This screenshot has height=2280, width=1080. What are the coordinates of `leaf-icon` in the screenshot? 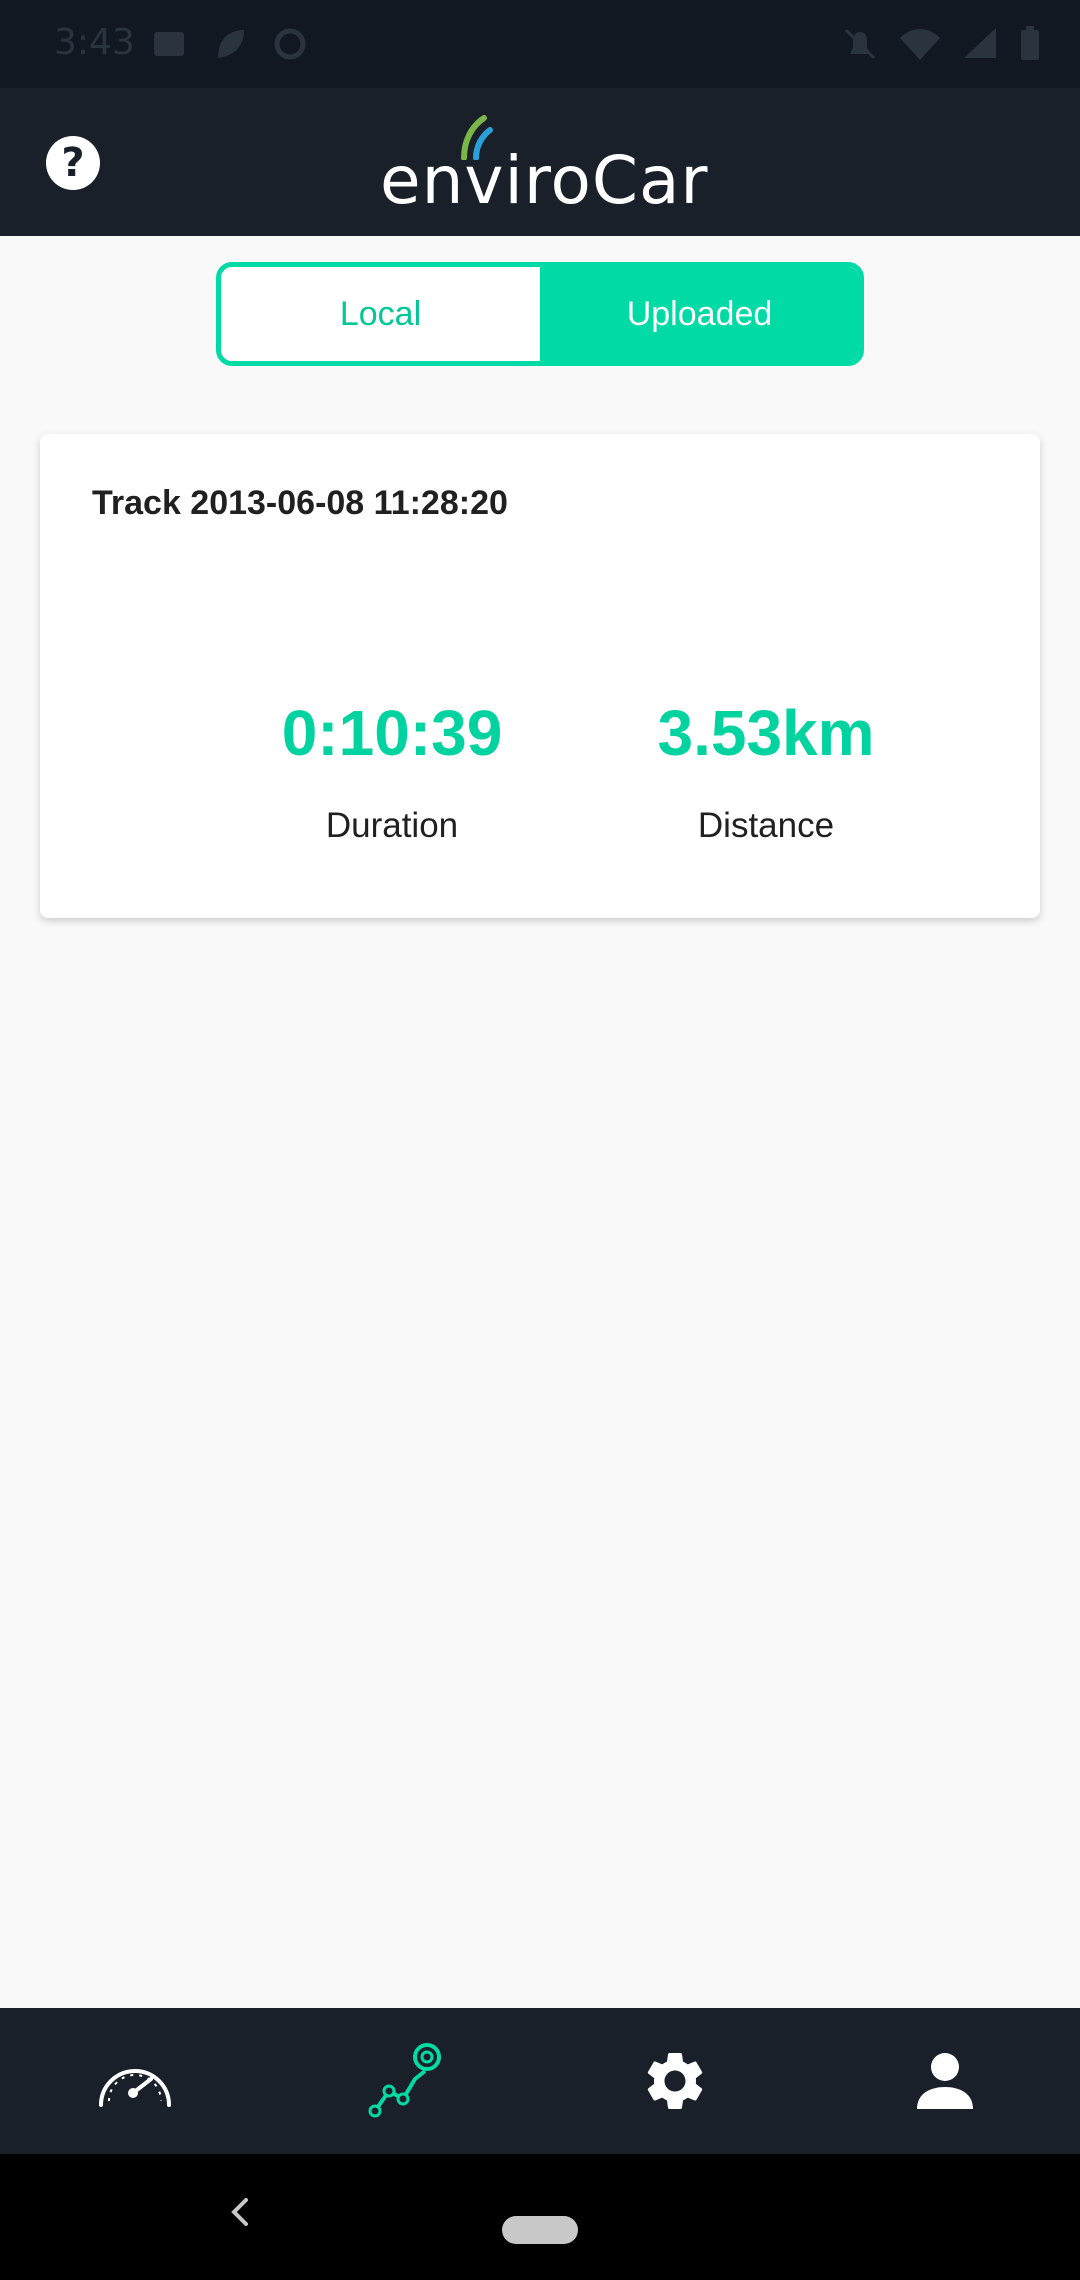 It's located at (231, 44).